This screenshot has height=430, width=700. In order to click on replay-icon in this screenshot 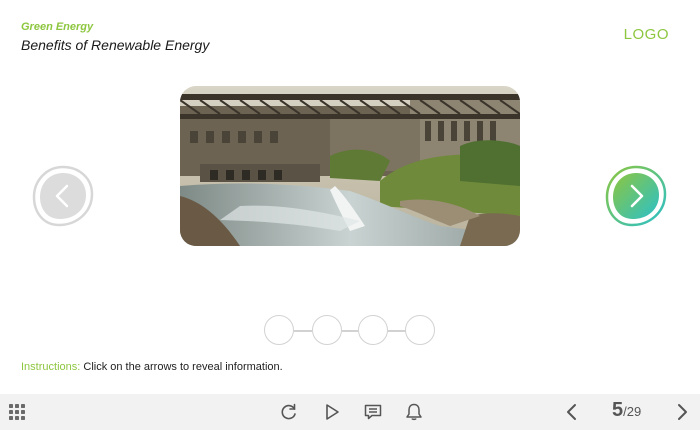, I will do `click(289, 412)`.